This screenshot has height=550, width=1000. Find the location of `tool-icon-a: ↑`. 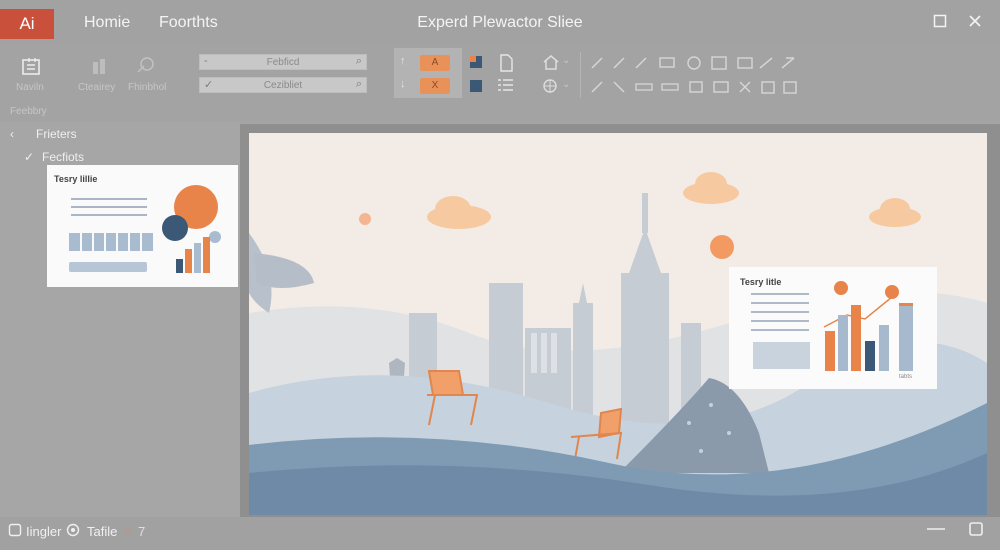

tool-icon-a: ↑ is located at coordinates (403, 61).